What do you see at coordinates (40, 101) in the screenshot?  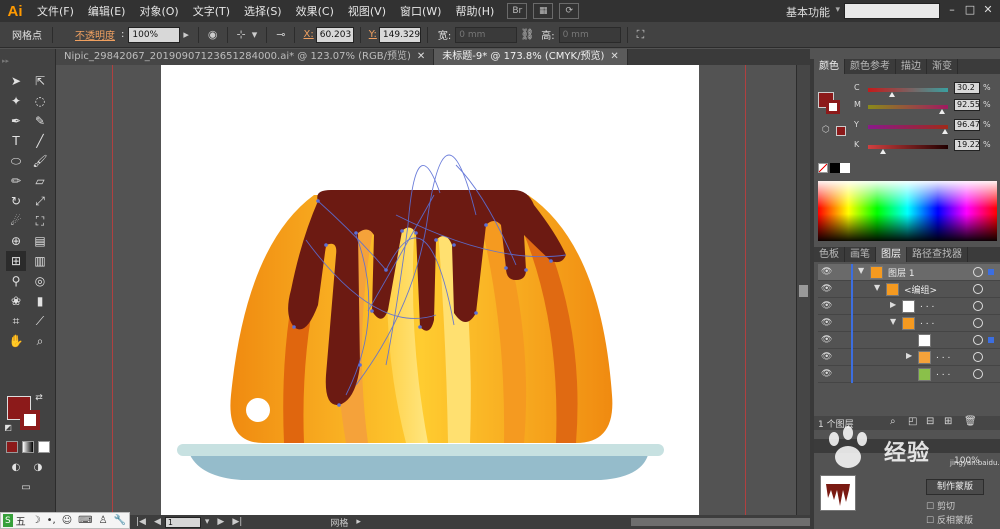 I see `lasso-tool-icon: ◌` at bounding box center [40, 101].